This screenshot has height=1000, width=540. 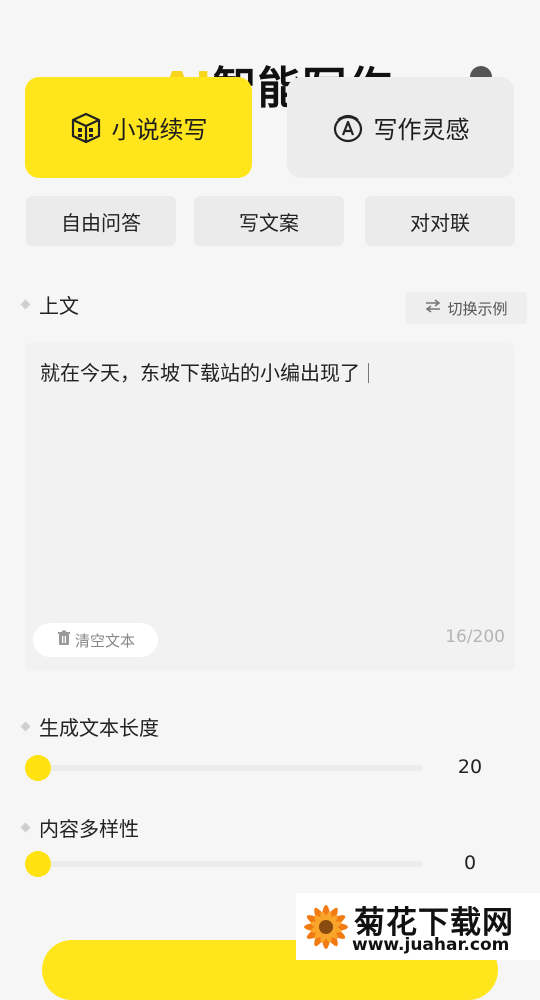 I want to click on sub-tabs: 自由问答 写文案 对对联, so click(x=271, y=221).